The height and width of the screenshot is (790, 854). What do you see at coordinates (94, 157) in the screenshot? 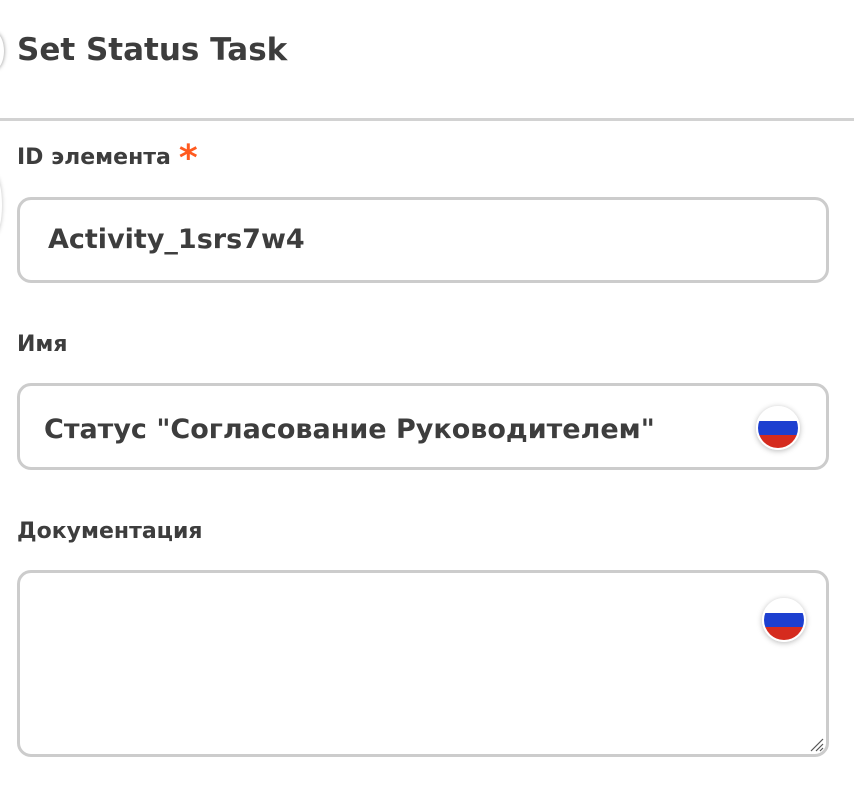
I see `element-id-label-text: ID элемента` at bounding box center [94, 157].